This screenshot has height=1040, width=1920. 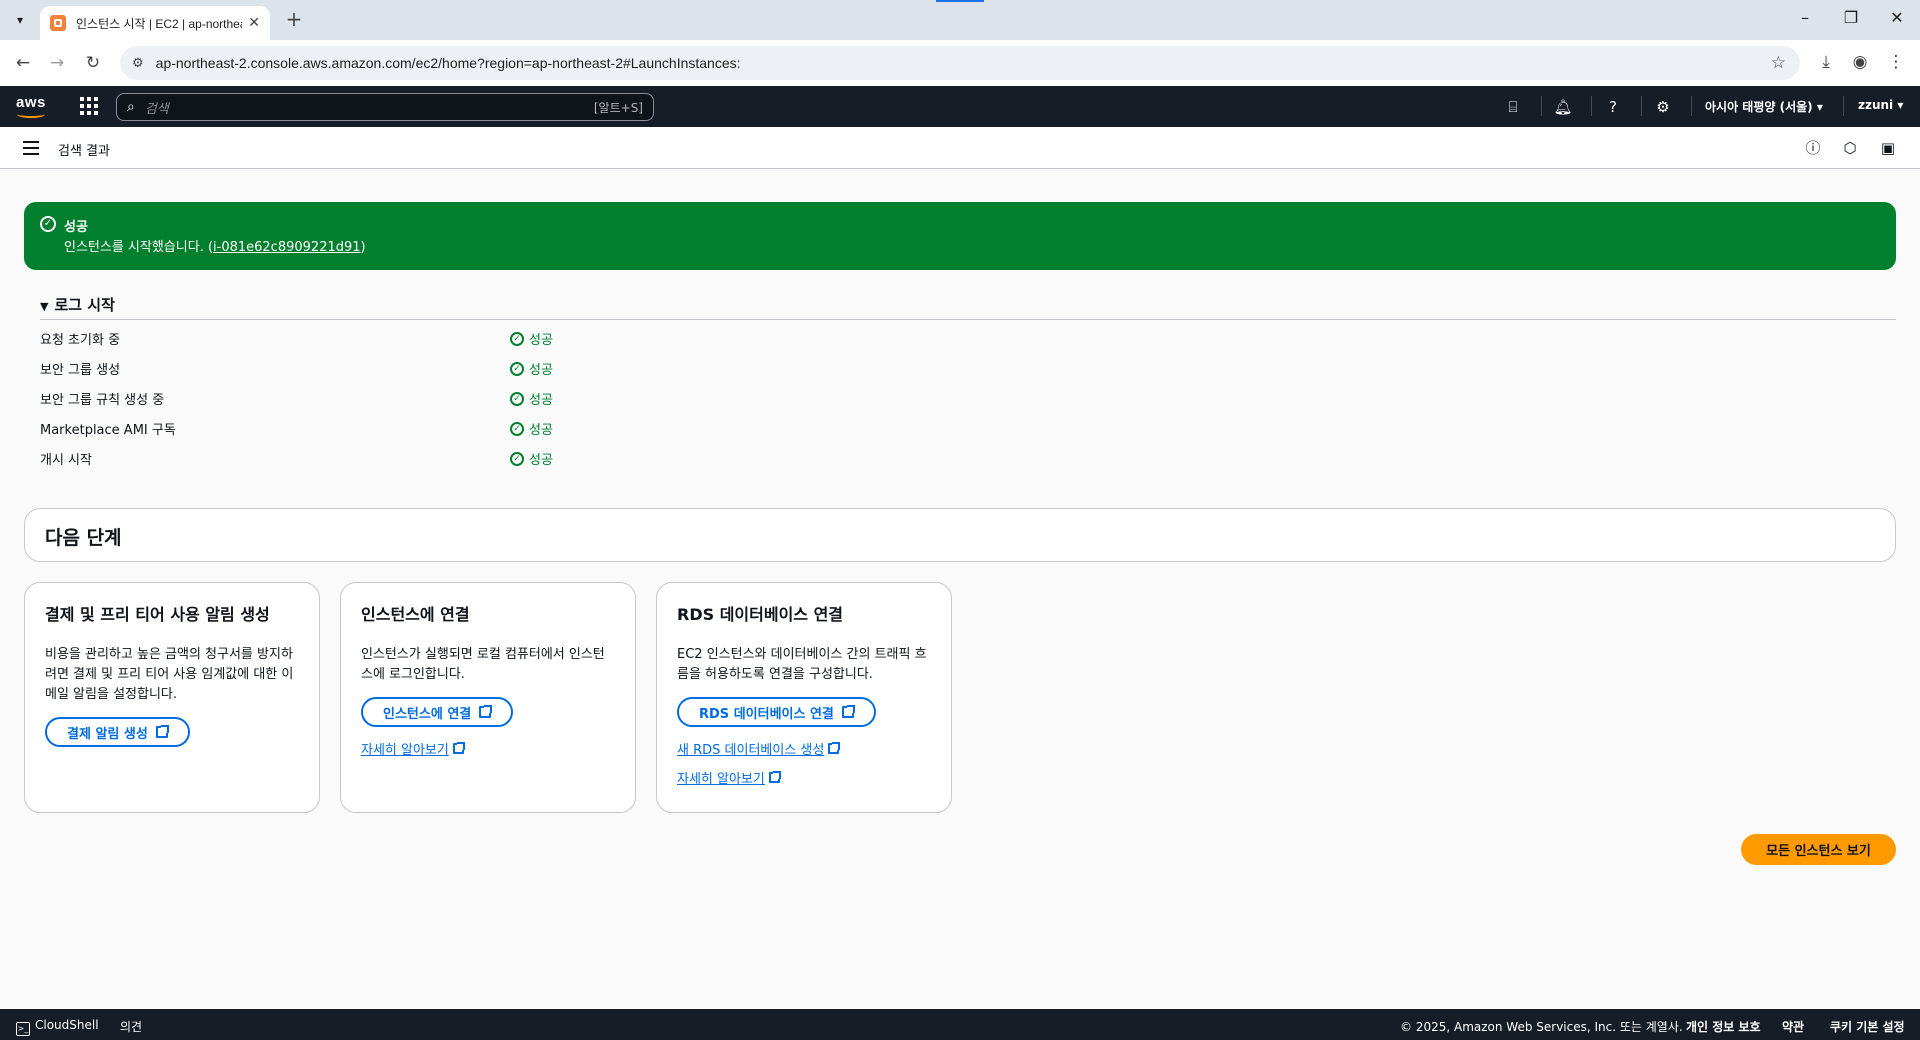 What do you see at coordinates (80, 340) in the screenshot?
I see `log-step: 요청 초기화 중` at bounding box center [80, 340].